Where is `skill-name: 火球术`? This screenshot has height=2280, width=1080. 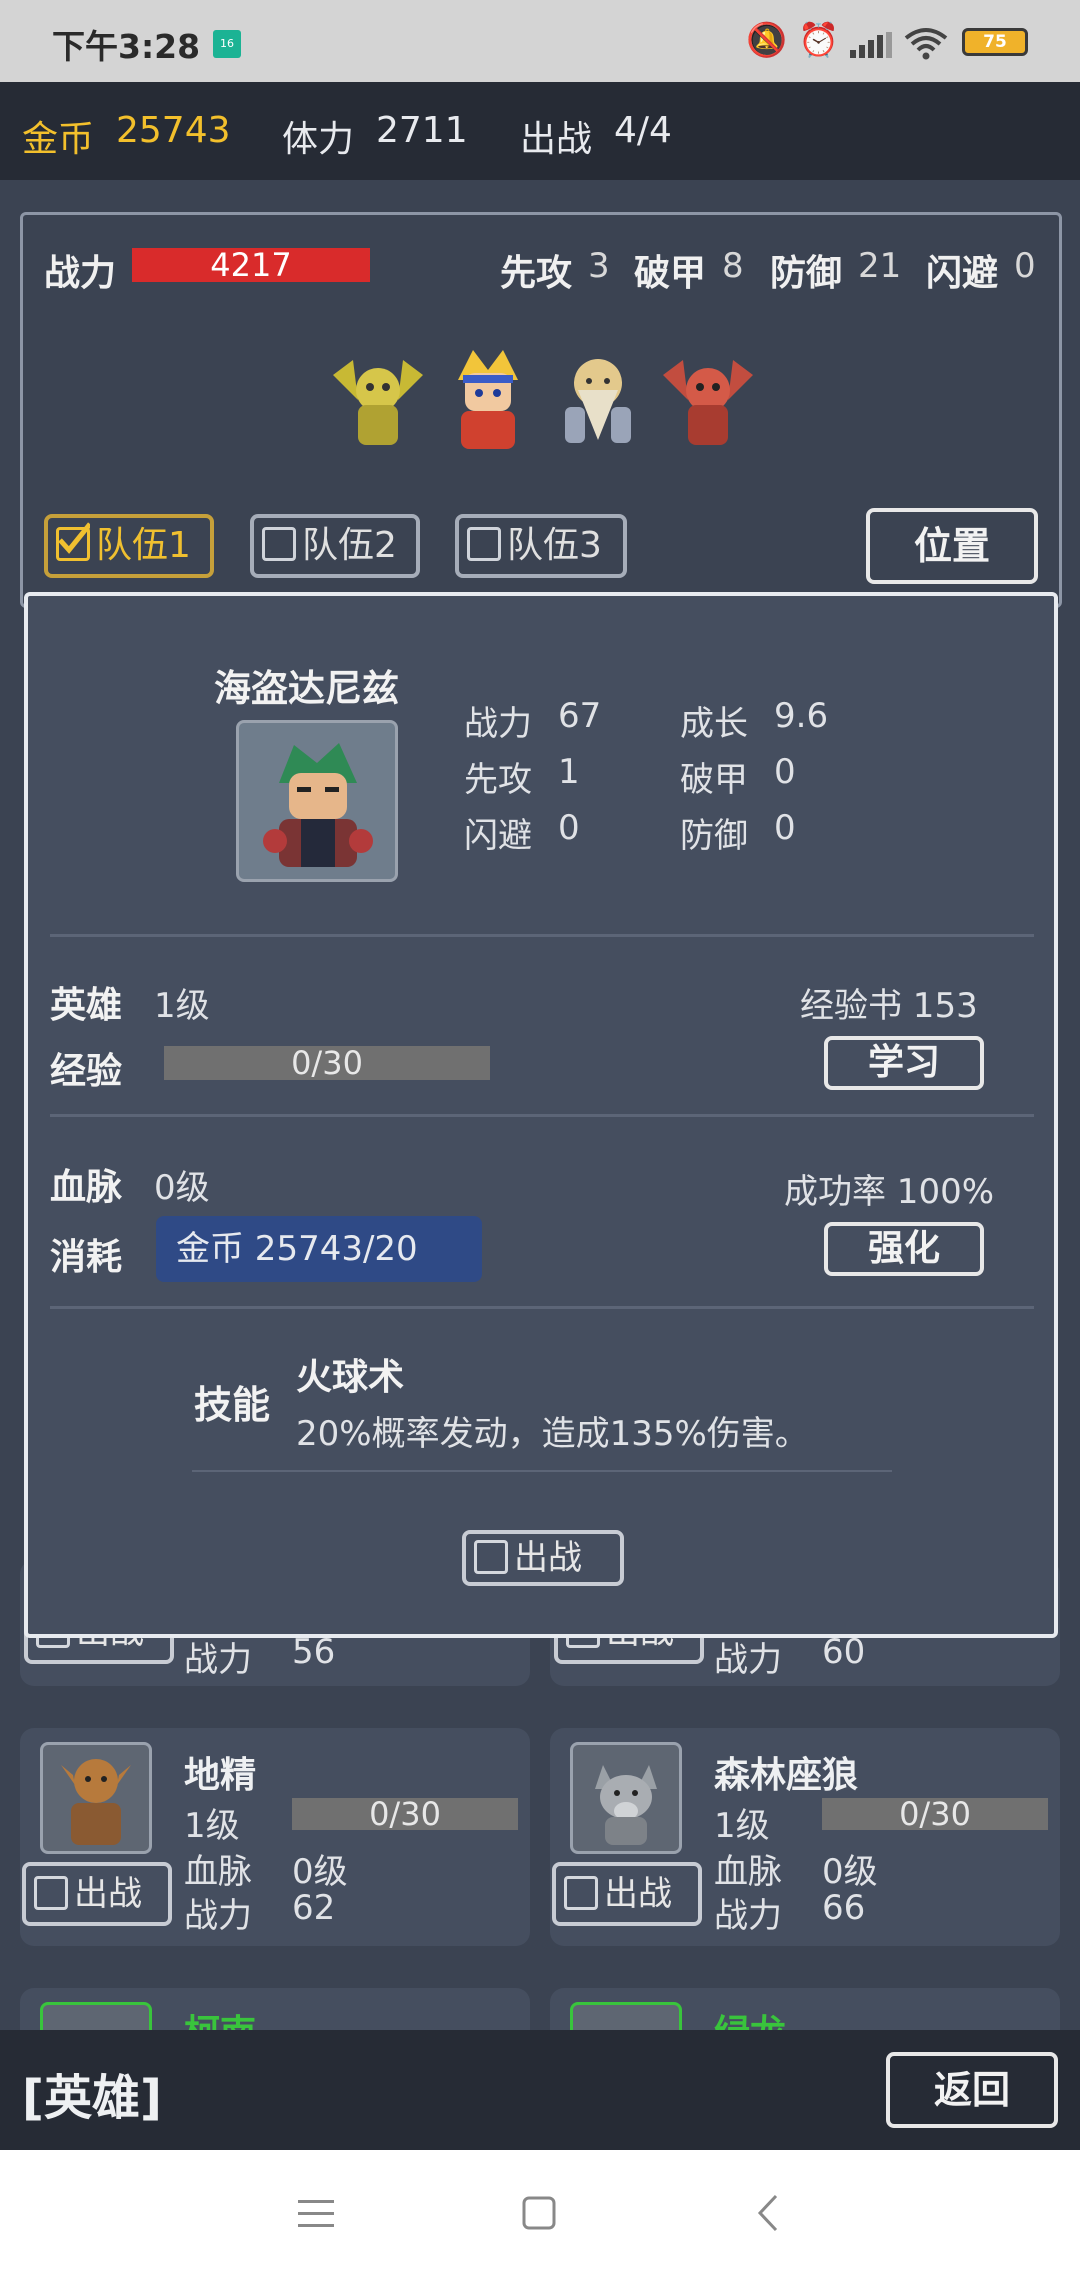 skill-name: 火球术 is located at coordinates (350, 1377).